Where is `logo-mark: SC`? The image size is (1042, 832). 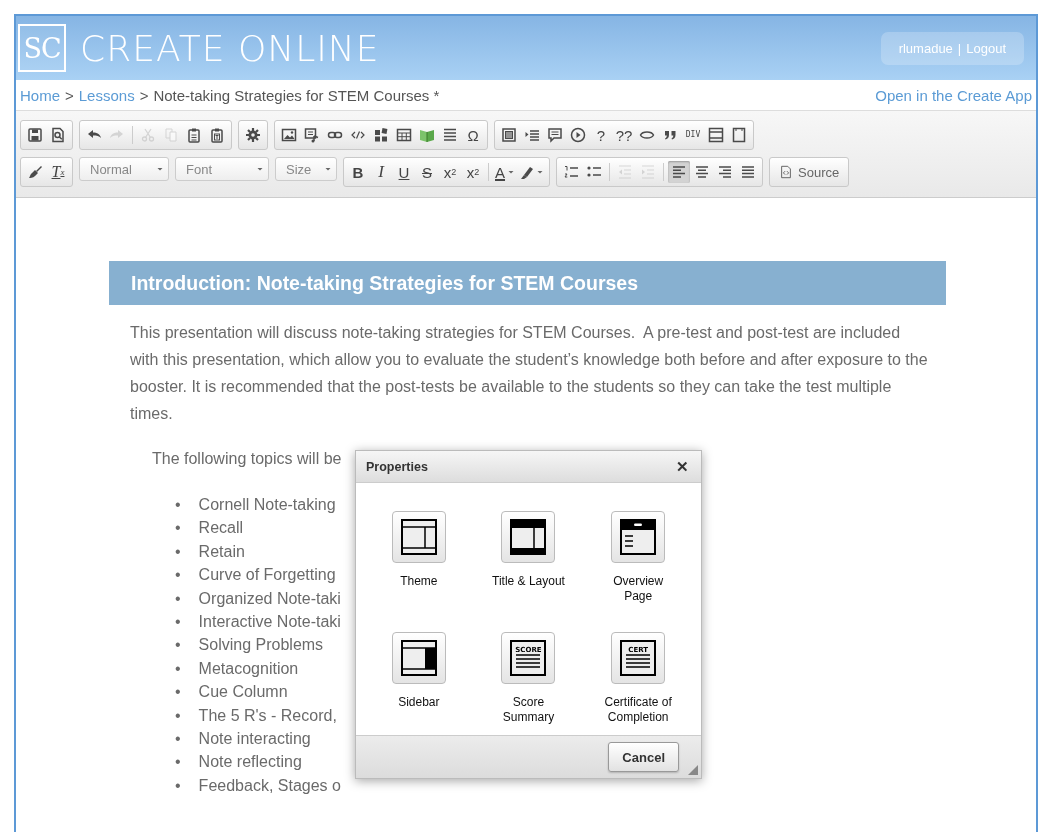
logo-mark: SC is located at coordinates (42, 48).